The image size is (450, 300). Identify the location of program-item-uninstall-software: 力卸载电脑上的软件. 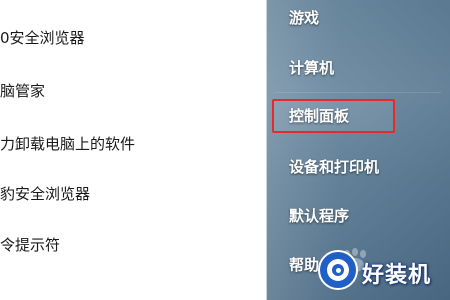
(67, 144).